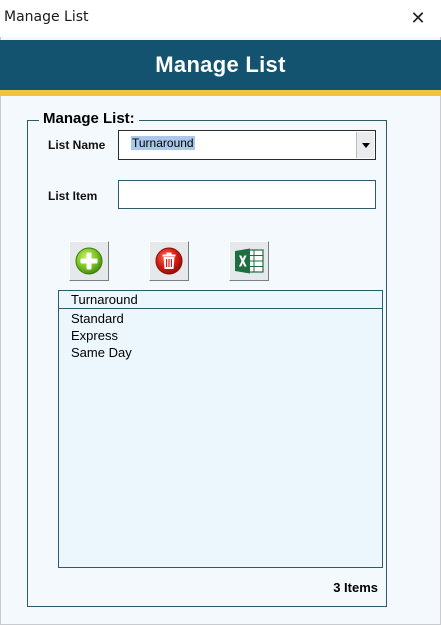  I want to click on header-banner: Manage List, so click(220, 65).